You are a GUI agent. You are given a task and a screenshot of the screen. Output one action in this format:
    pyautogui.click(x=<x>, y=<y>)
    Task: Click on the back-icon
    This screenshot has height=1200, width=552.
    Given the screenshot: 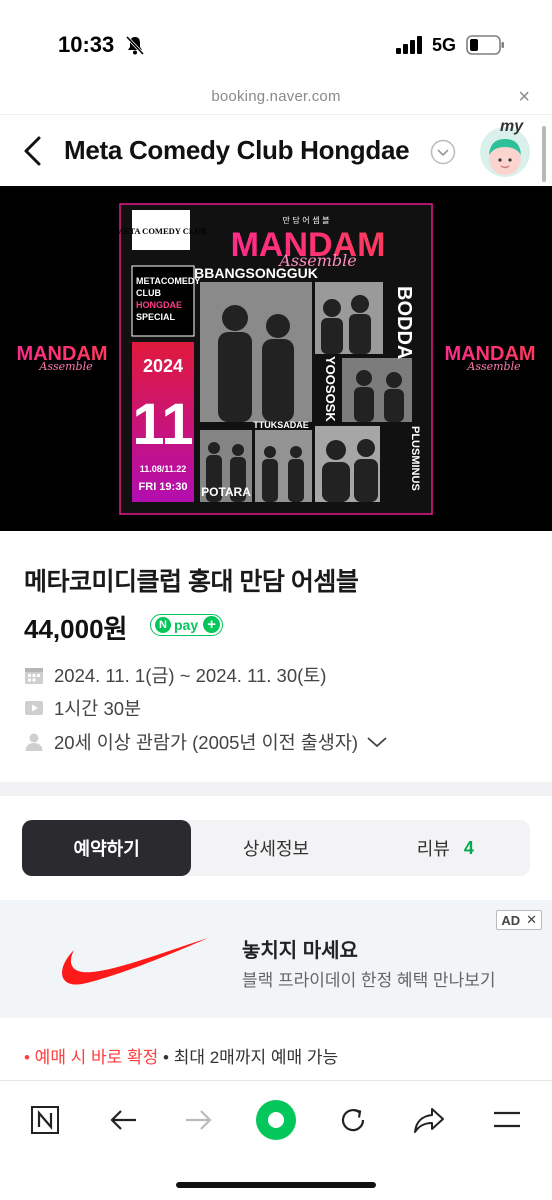 What is the action you would take?
    pyautogui.click(x=33, y=151)
    